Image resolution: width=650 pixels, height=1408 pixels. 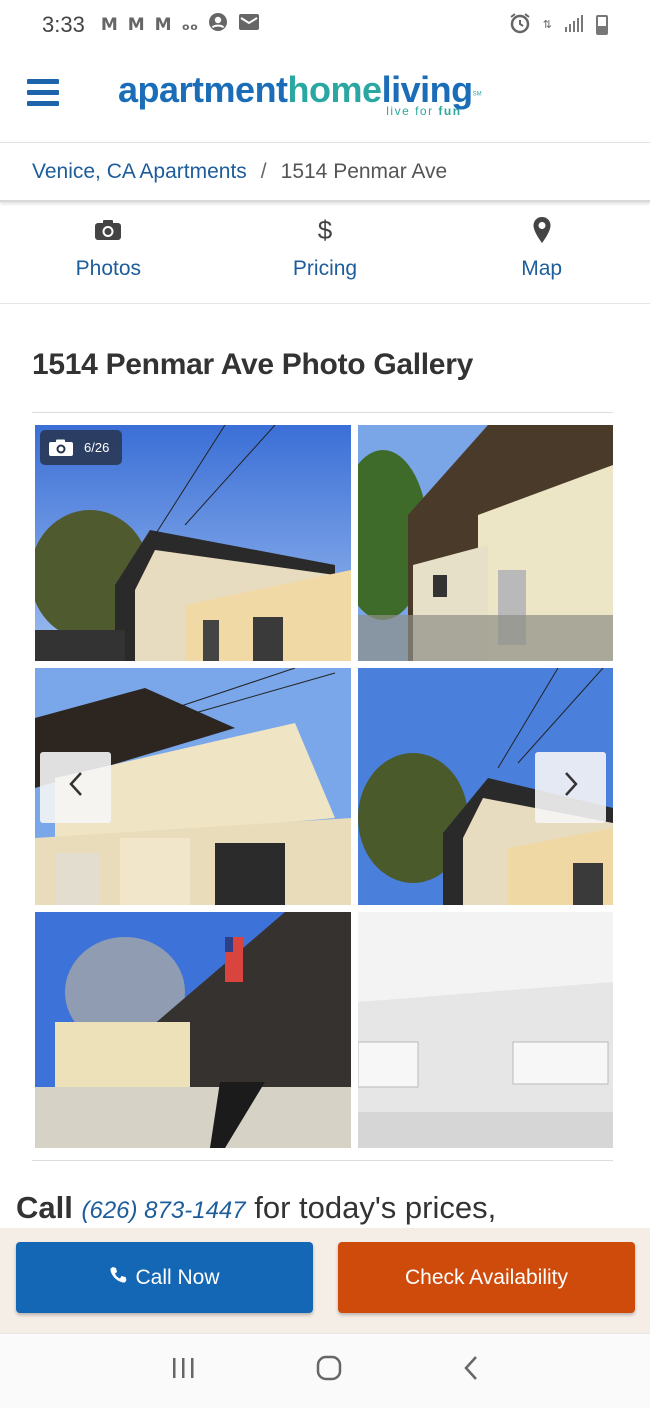 I want to click on logo-sm: SM, so click(x=477, y=94).